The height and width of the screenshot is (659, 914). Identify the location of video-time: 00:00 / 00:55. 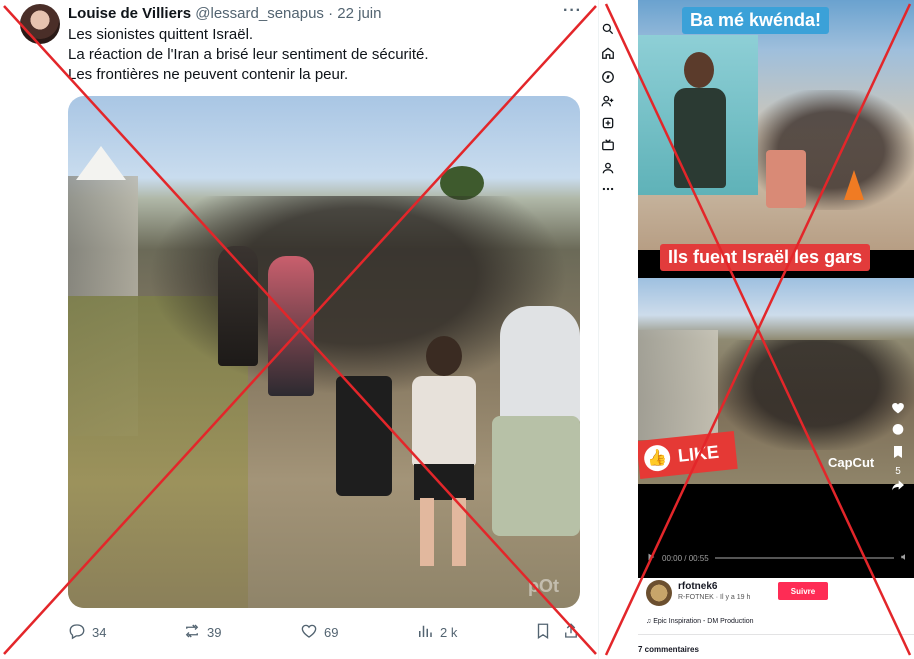
(685, 558).